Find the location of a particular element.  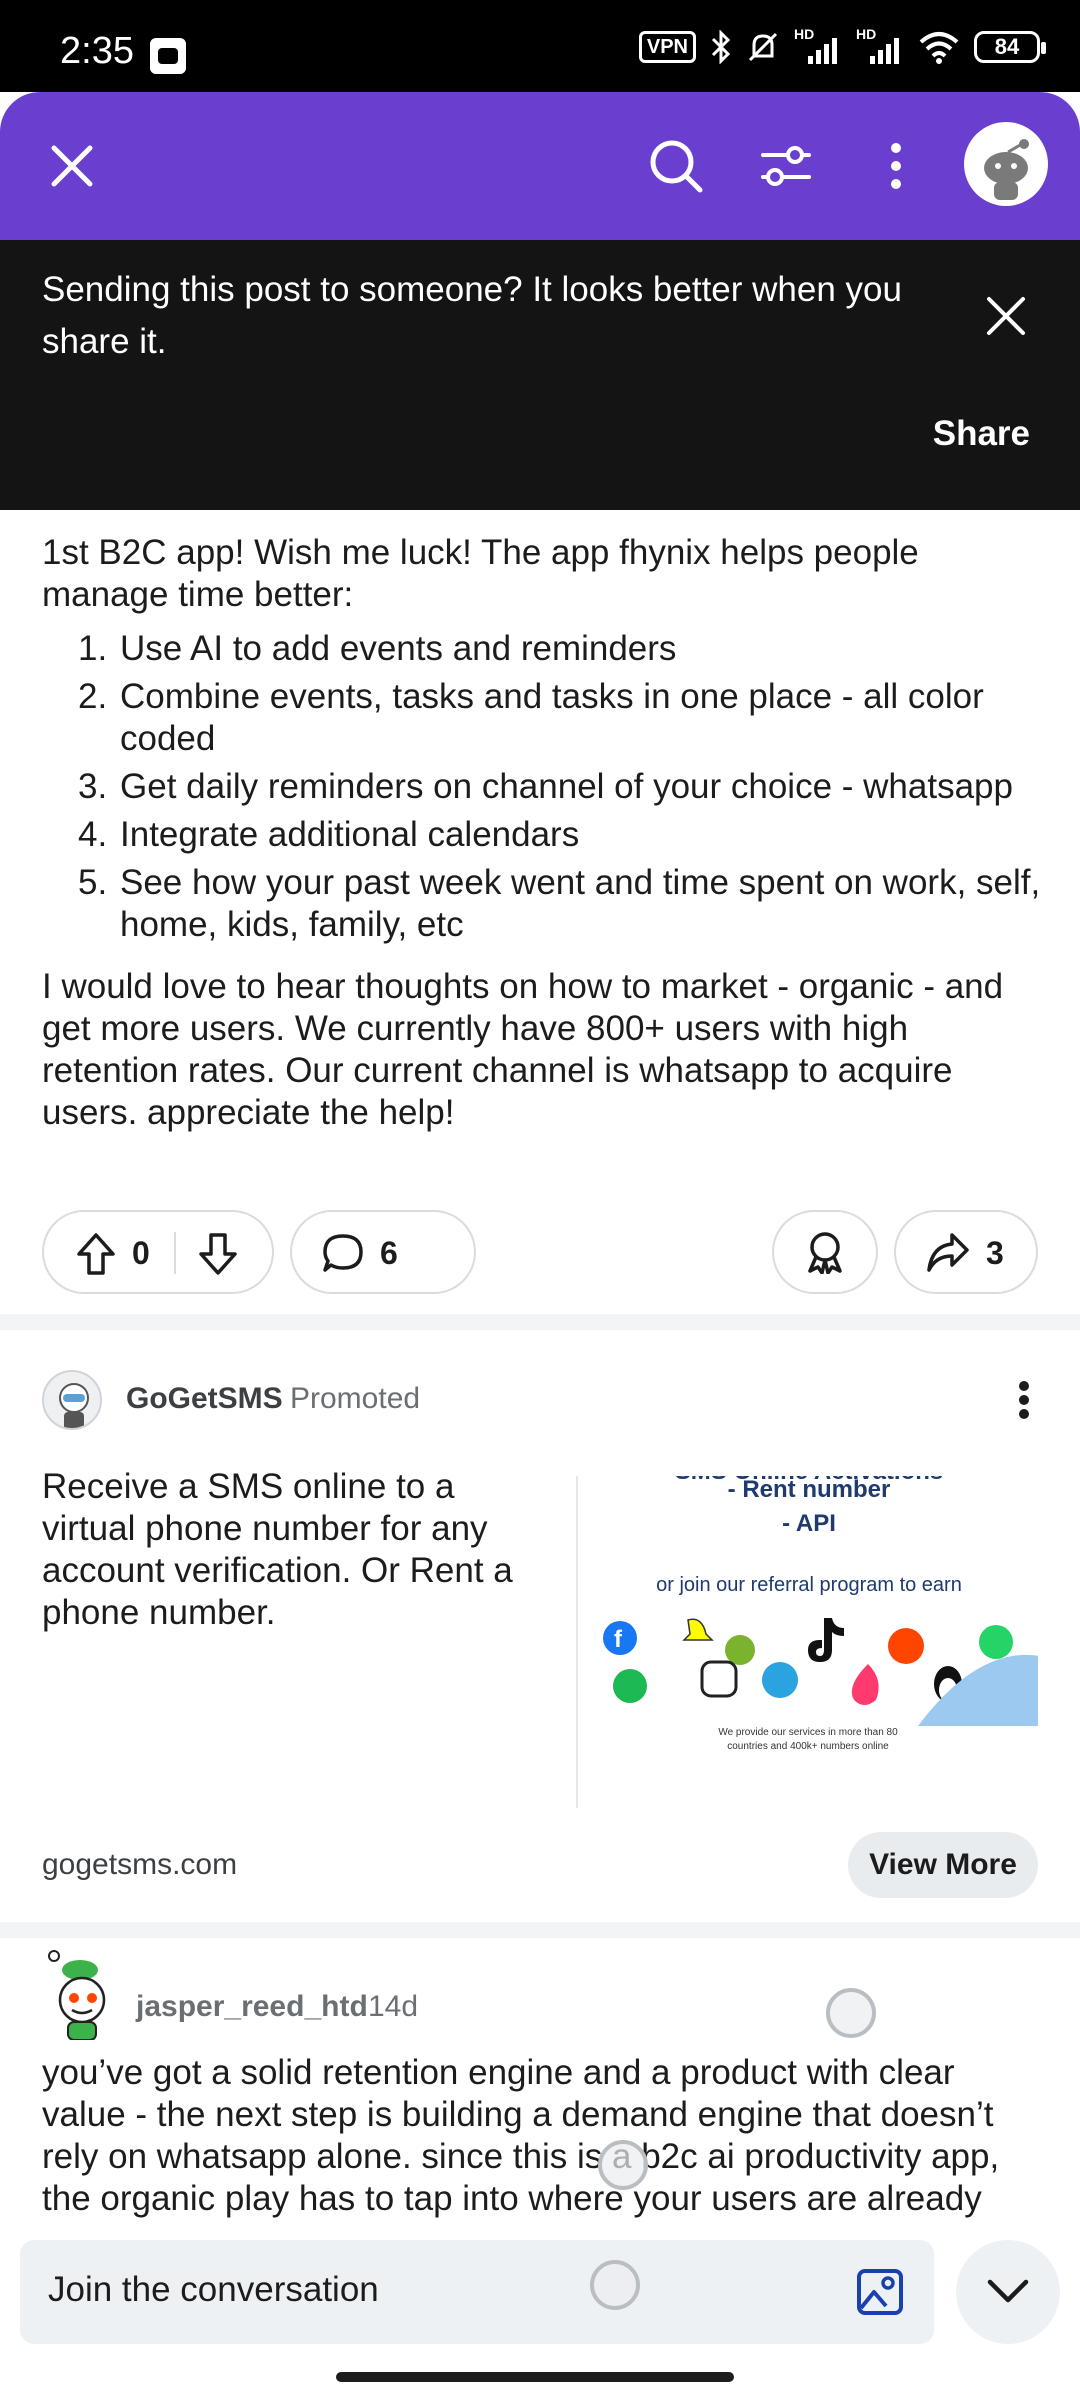

more-options-button is located at coordinates (896, 166).